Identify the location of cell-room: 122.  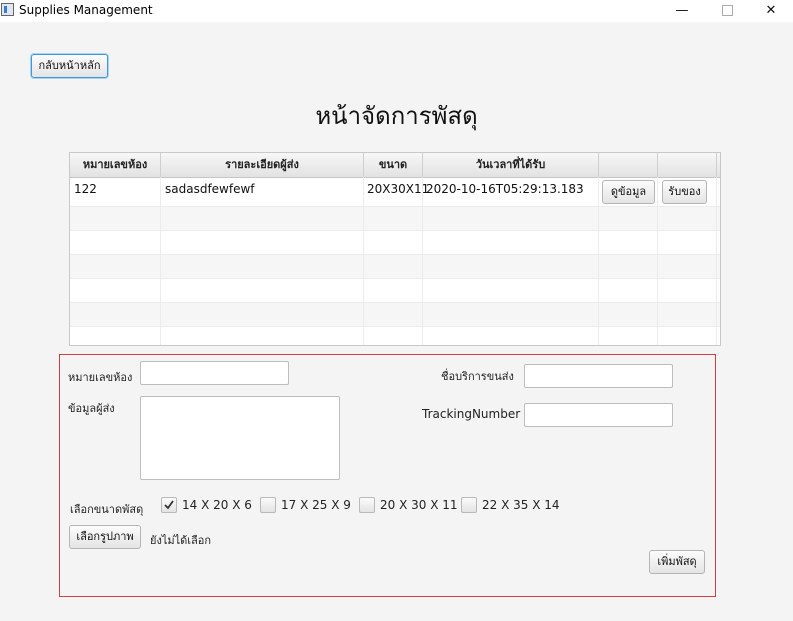
(85, 189).